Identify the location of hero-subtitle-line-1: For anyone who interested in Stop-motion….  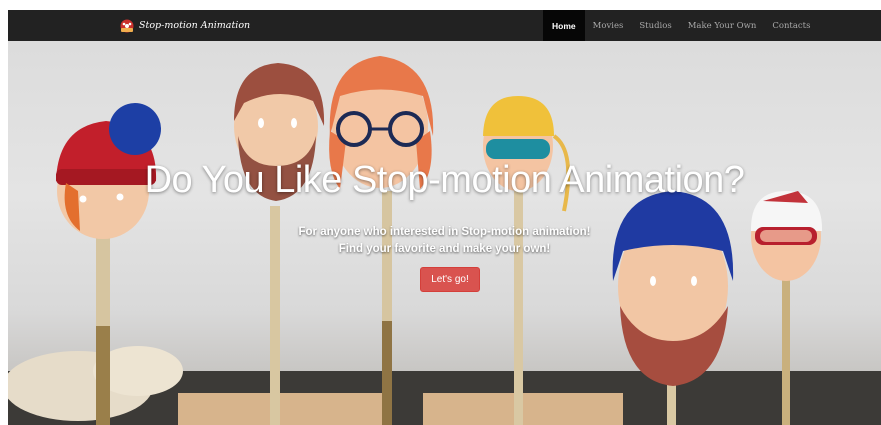
(444, 232).